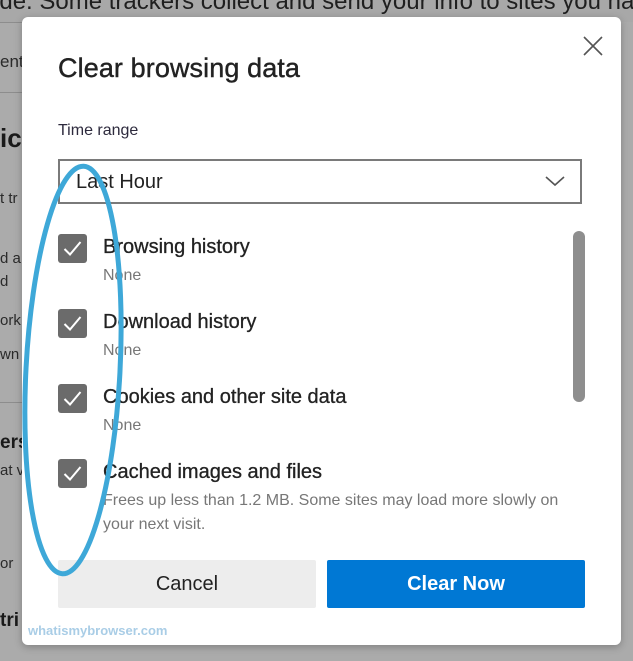 This screenshot has height=661, width=633. I want to click on background-fragment: t tr, so click(9, 198).